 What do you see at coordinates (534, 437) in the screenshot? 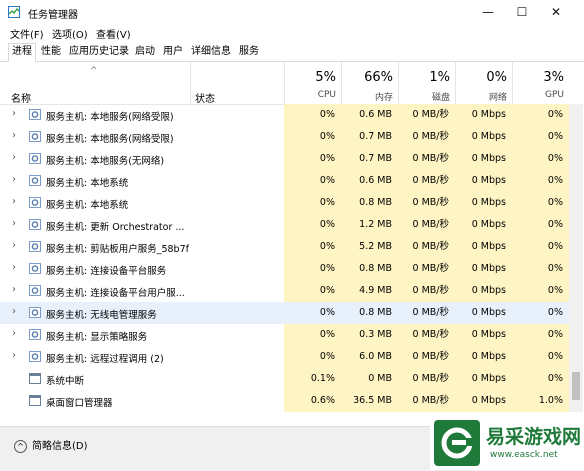
I see `watermark-text: 易采游戏网` at bounding box center [534, 437].